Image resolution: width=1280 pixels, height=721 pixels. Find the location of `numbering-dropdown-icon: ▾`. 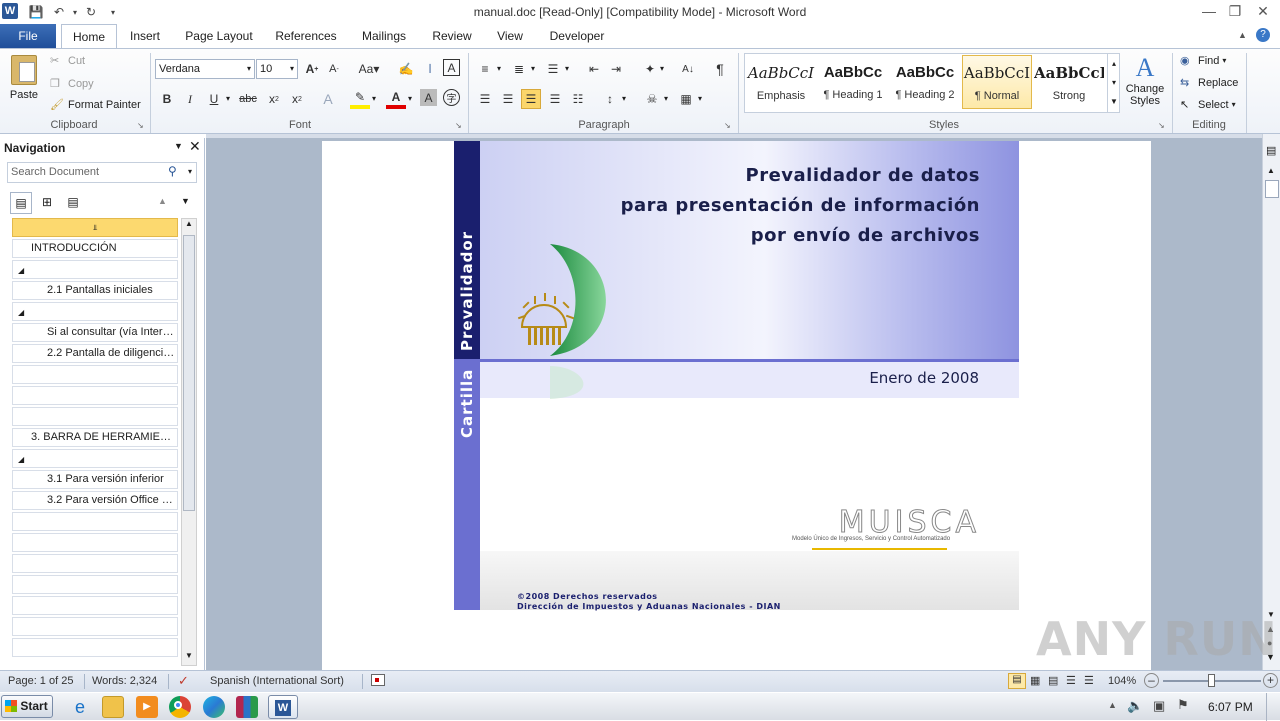

numbering-dropdown-icon: ▾ is located at coordinates (533, 68).